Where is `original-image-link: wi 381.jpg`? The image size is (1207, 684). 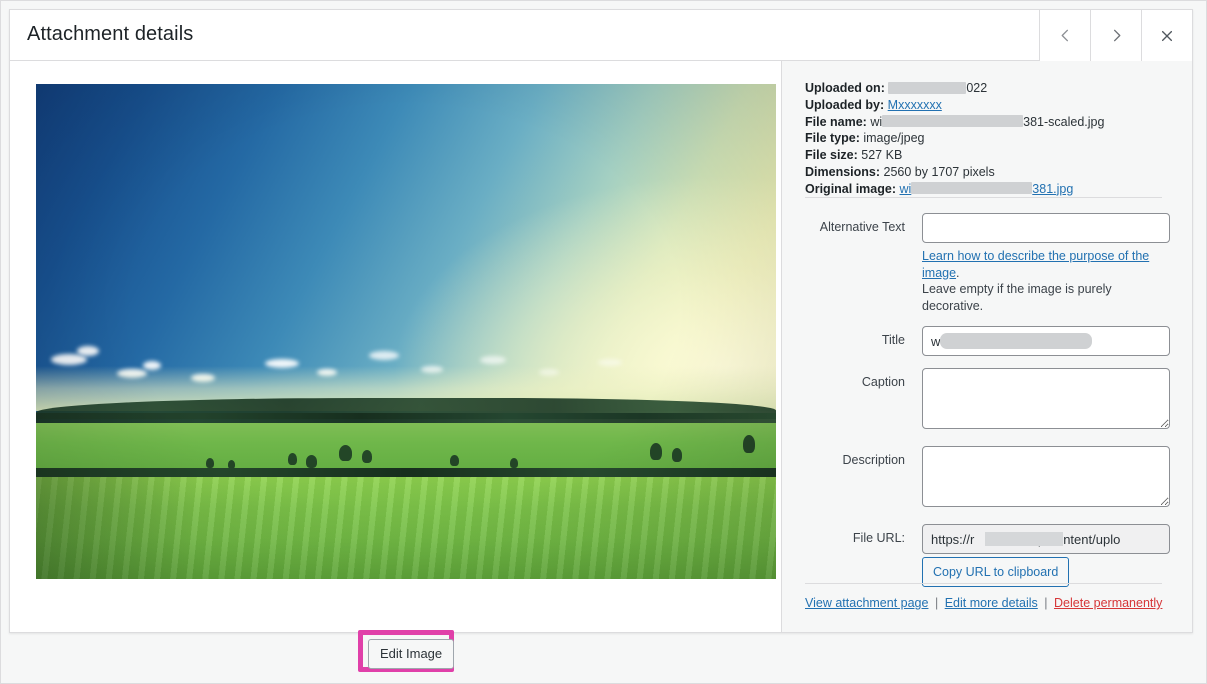
original-image-link: wi 381.jpg is located at coordinates (986, 189).